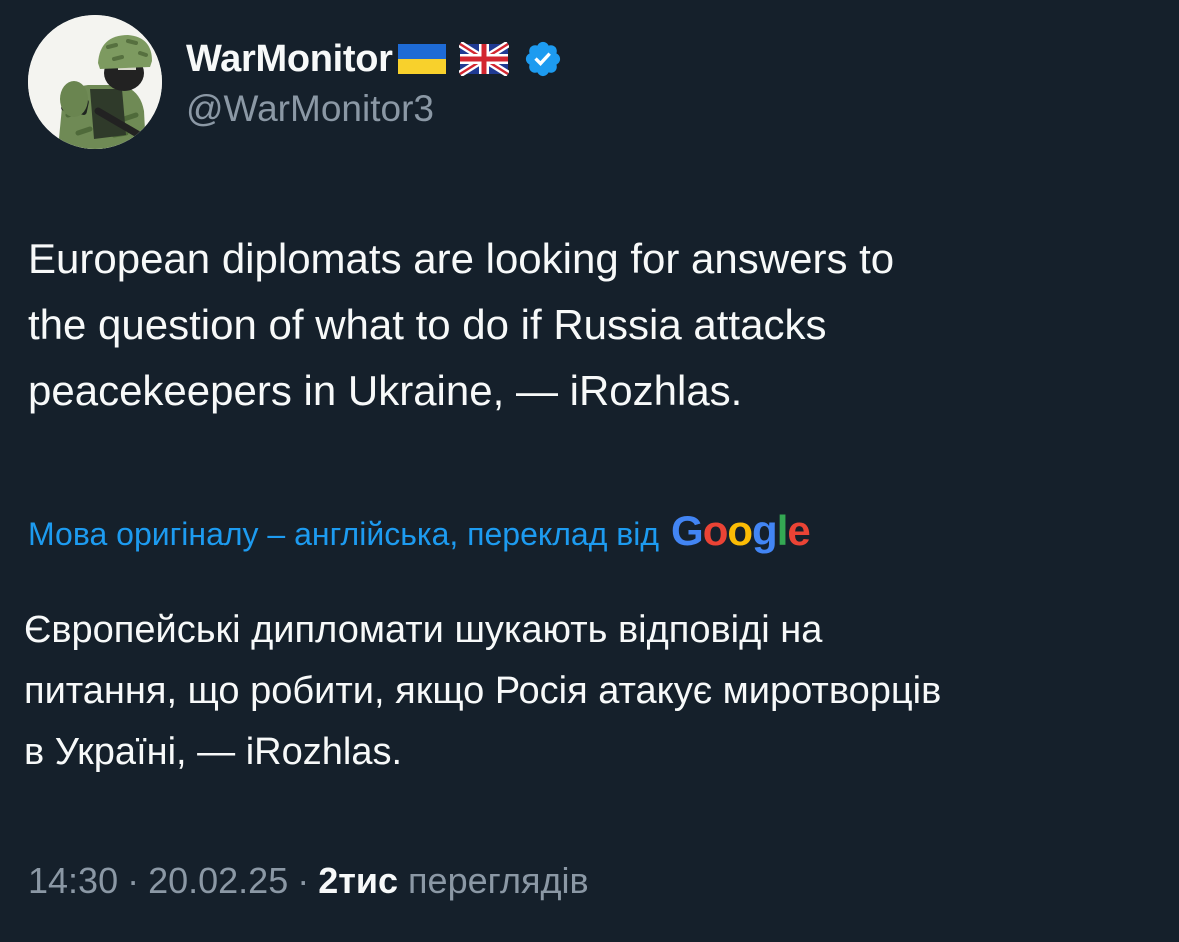  Describe the element at coordinates (498, 880) in the screenshot. I see `views-label: переглядів` at that location.